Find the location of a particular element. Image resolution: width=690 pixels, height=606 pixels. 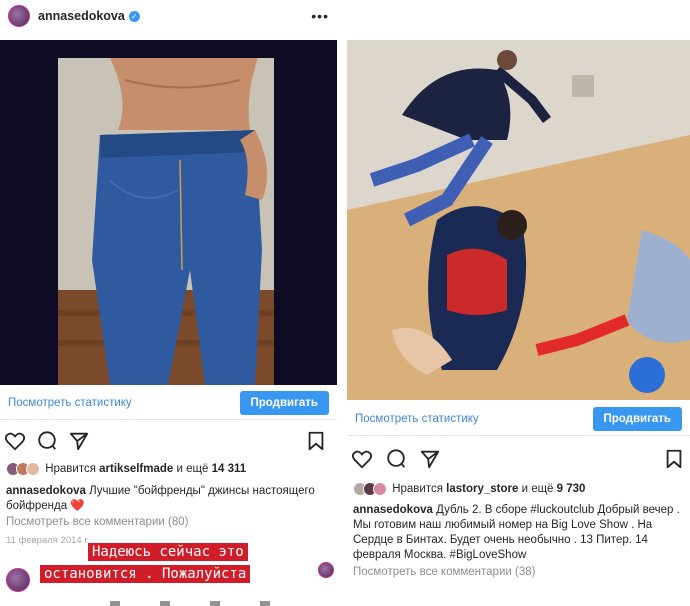

avatar is located at coordinates (19, 16).